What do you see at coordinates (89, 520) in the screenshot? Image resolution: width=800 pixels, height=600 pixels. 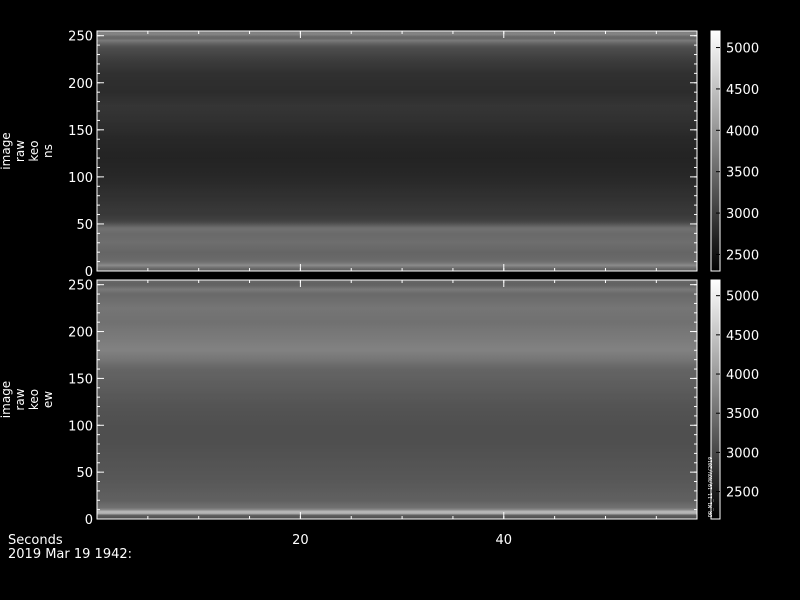 I see `y-tick-label: 0` at bounding box center [89, 520].